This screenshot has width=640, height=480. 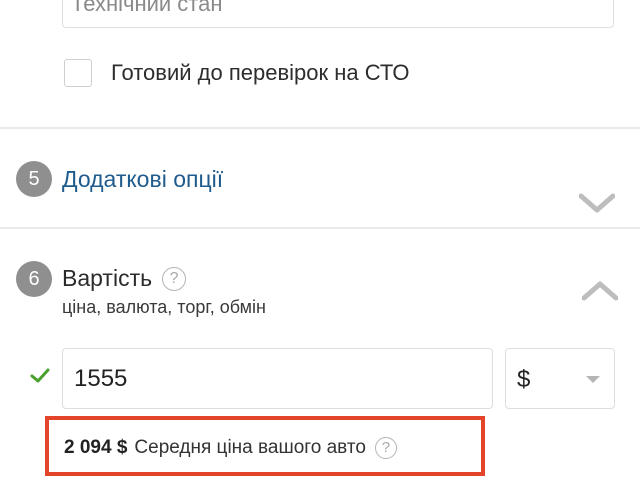 I want to click on step-badge-5: 5, so click(x=34, y=179).